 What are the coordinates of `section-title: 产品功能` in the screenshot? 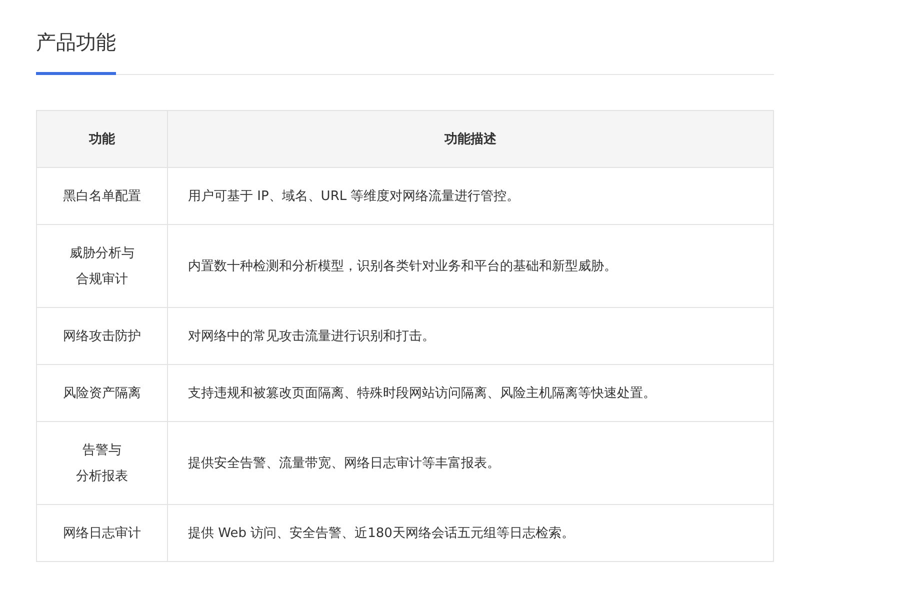 It's located at (76, 42).